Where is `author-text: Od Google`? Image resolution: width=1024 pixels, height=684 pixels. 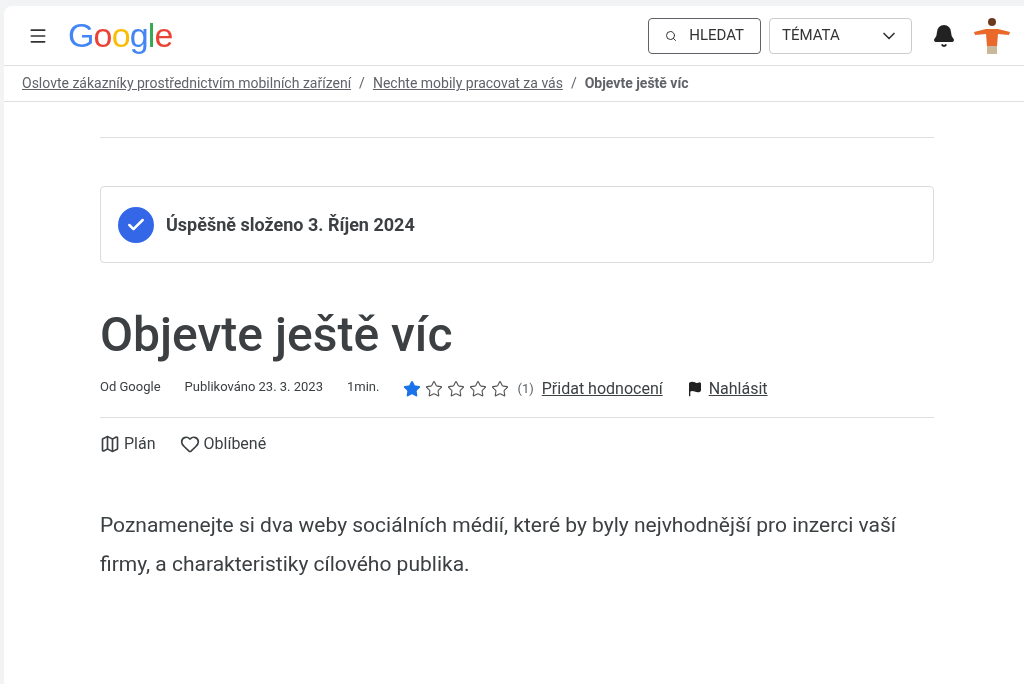 author-text: Od Google is located at coordinates (130, 387).